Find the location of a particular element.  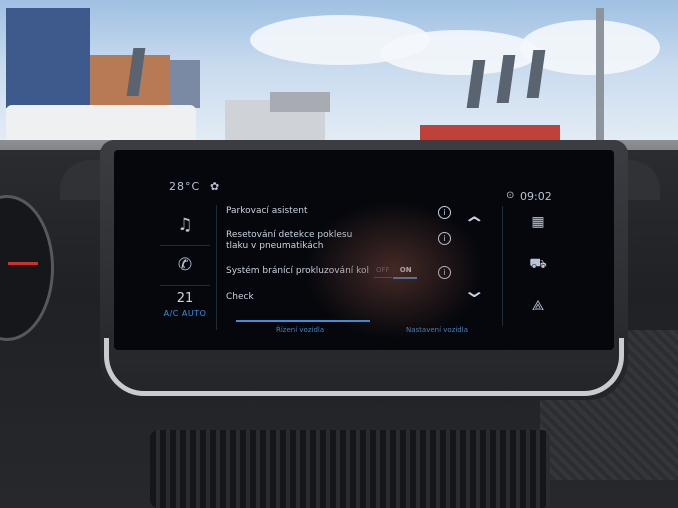

billboard is located at coordinates (300, 102).